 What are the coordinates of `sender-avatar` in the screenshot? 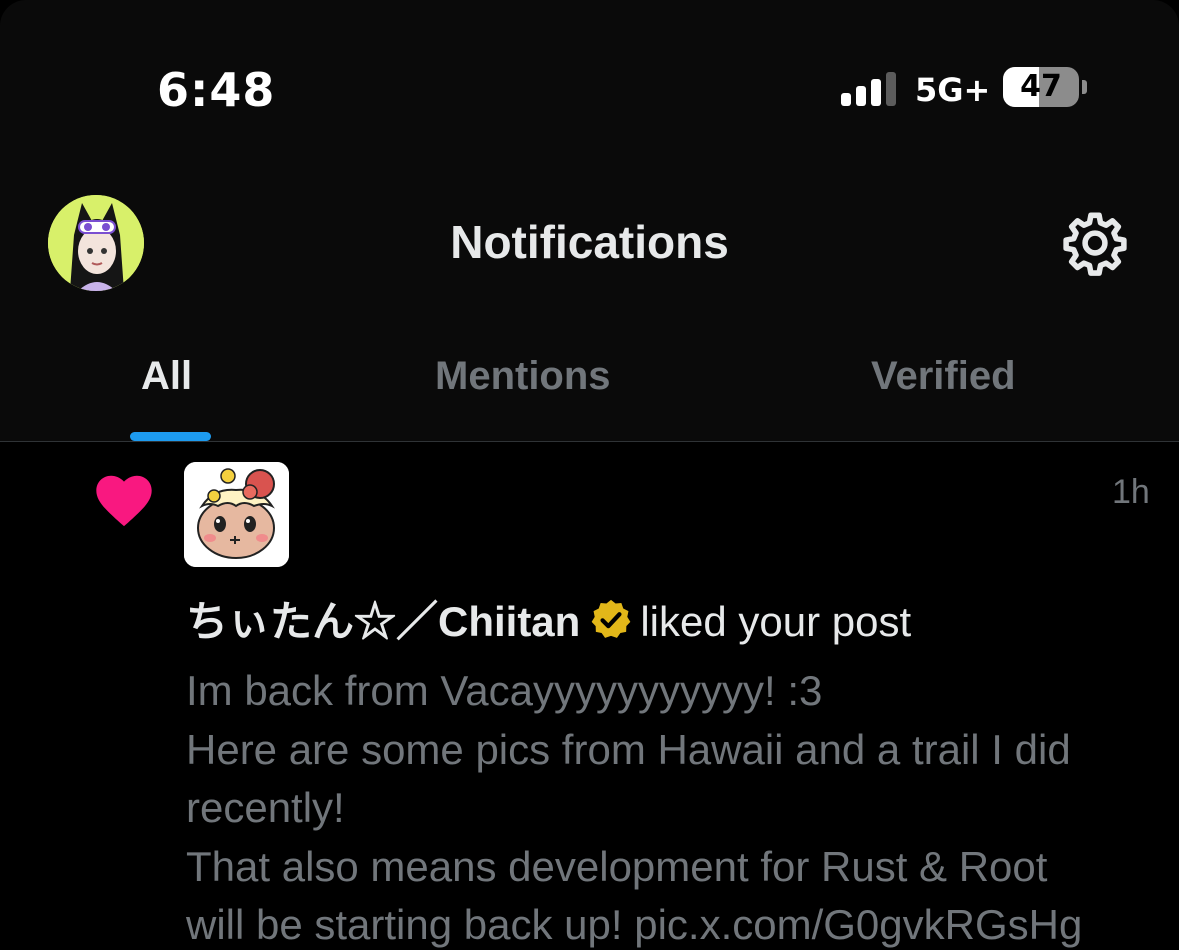 It's located at (236, 514).